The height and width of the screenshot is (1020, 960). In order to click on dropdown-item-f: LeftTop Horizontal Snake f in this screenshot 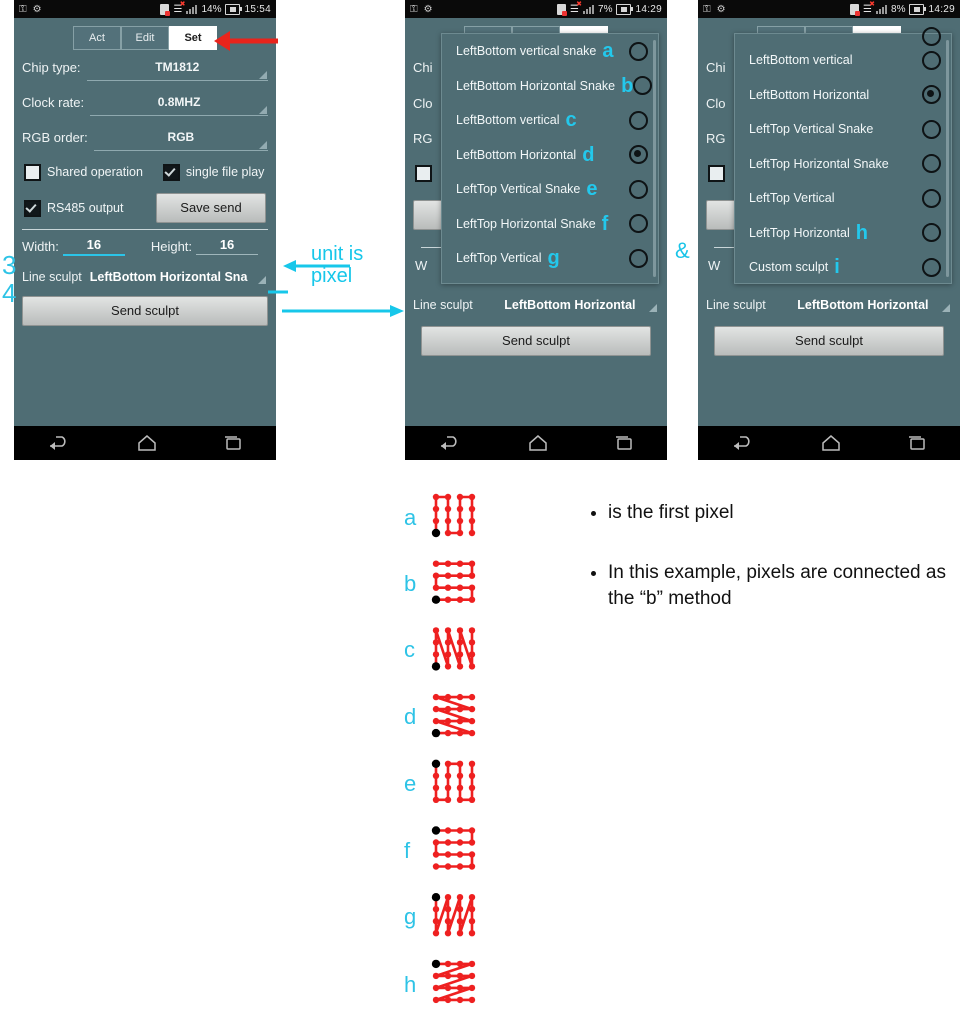, I will do `click(550, 224)`.